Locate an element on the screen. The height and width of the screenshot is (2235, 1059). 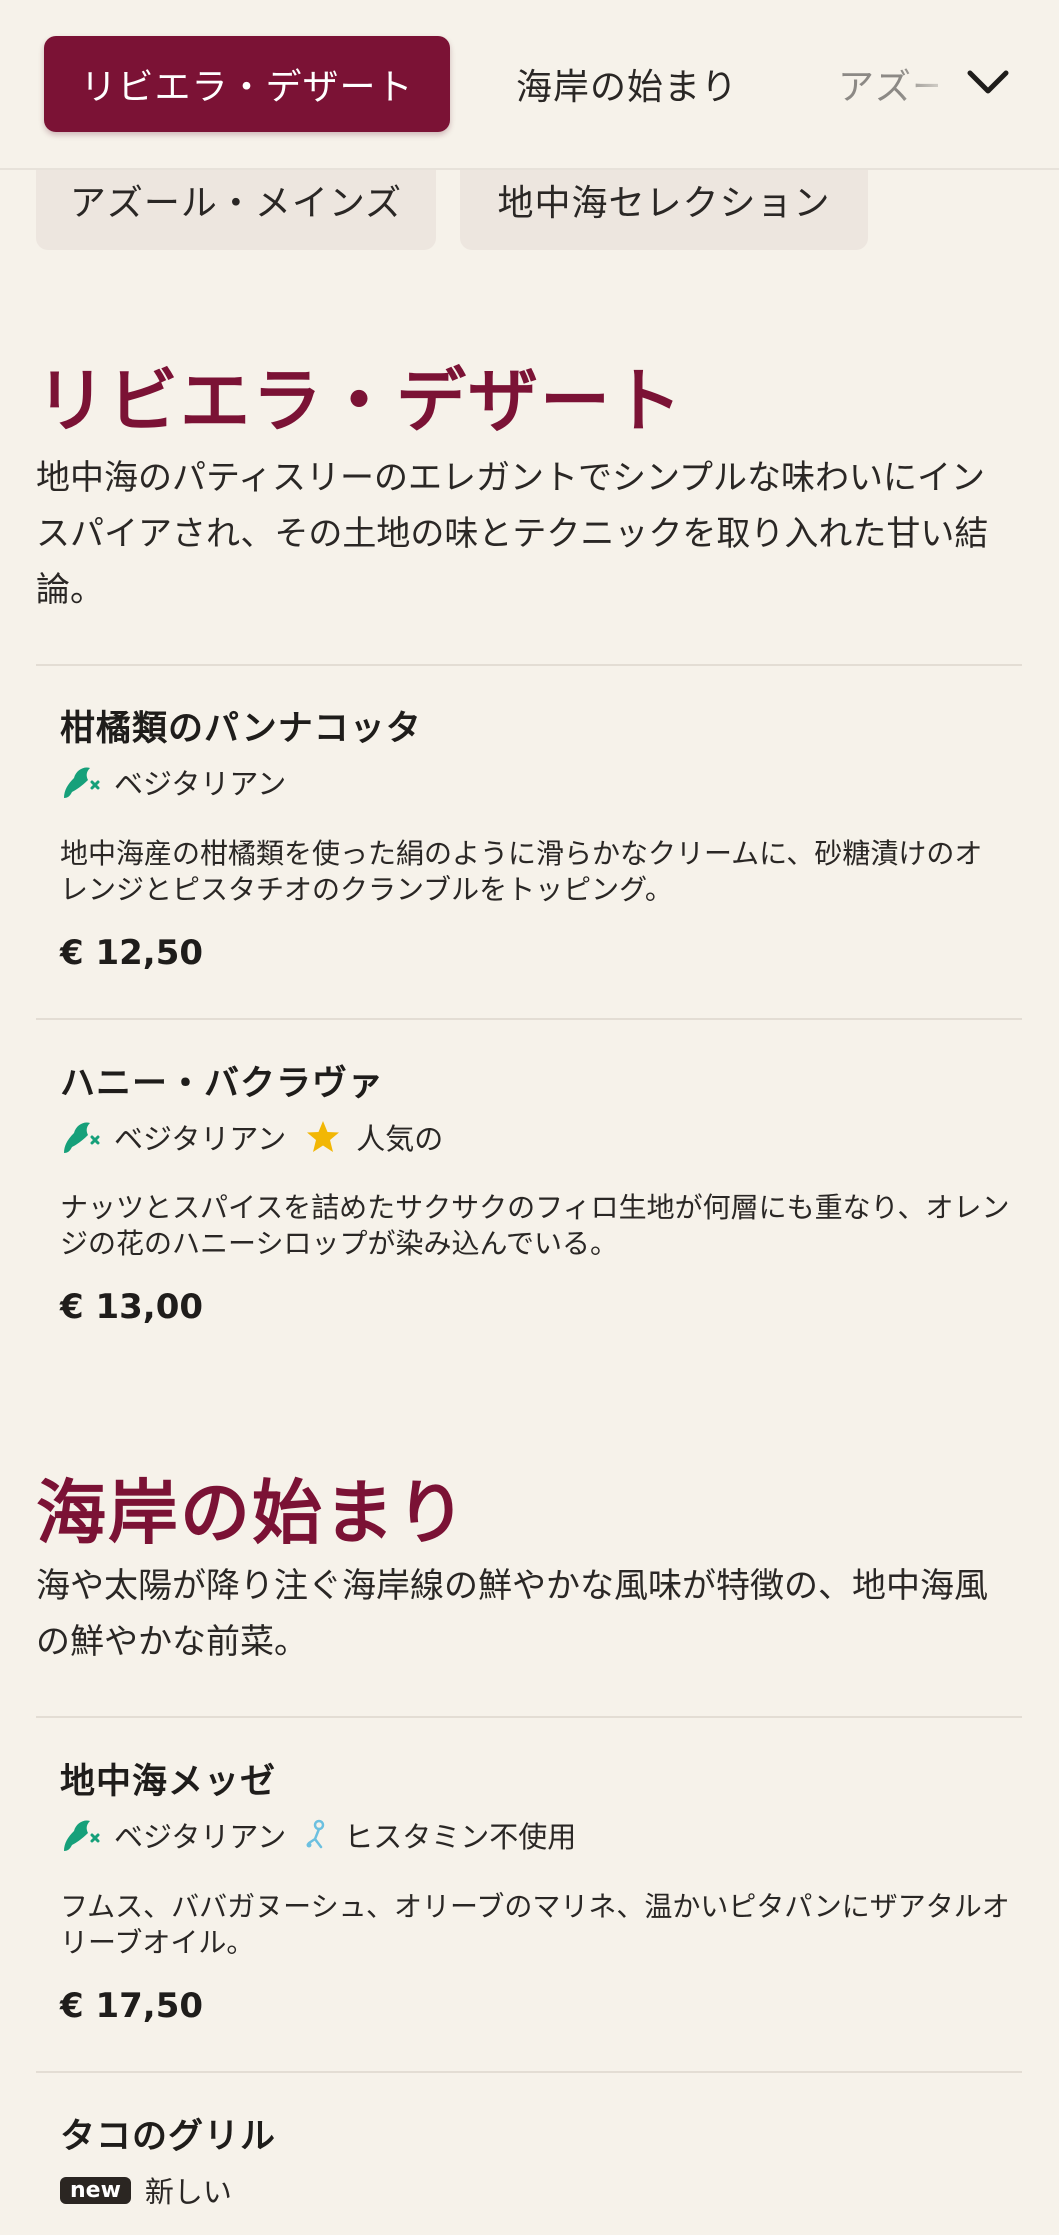
tag-label: 新しい is located at coordinates (188, 2192).